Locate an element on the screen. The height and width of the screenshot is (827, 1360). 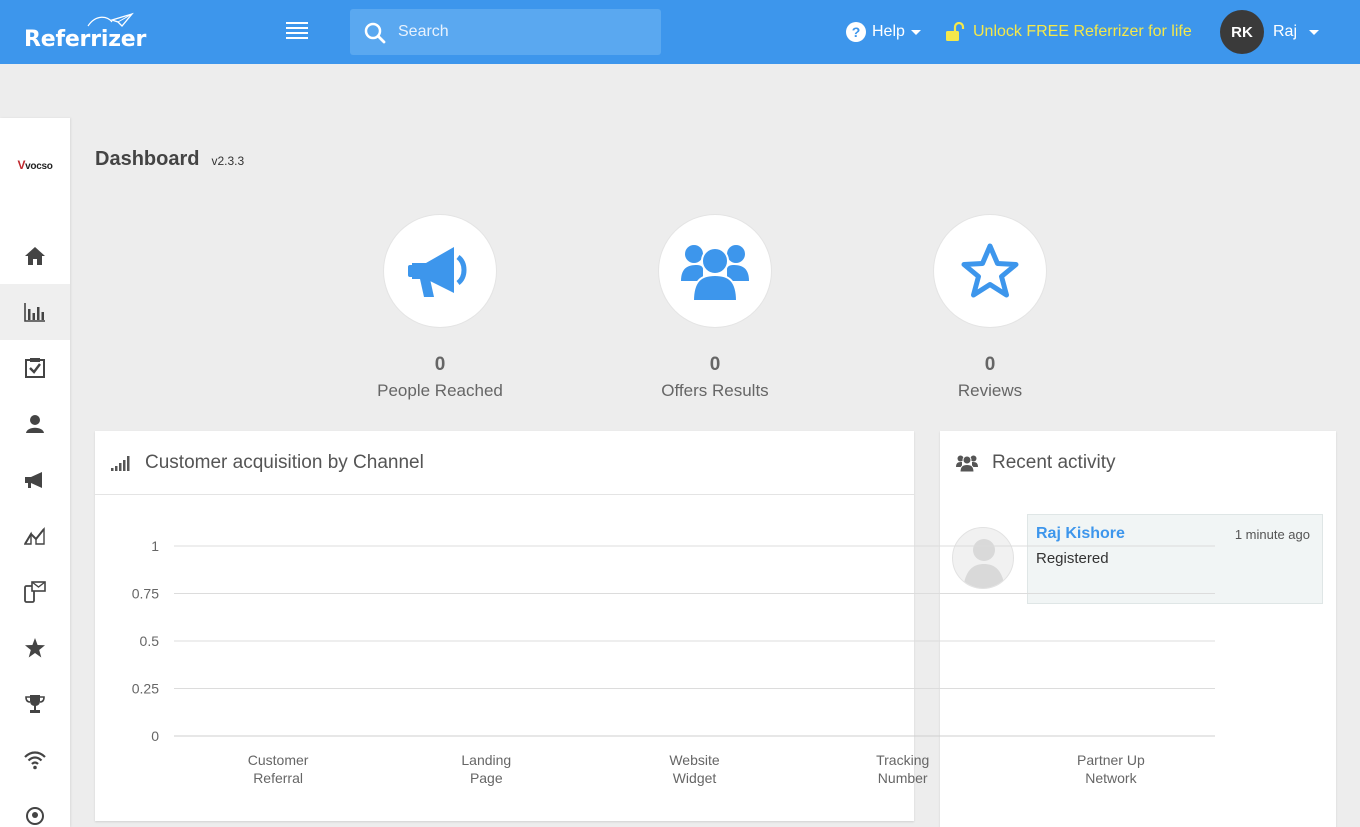
search-box is located at coordinates (505, 32).